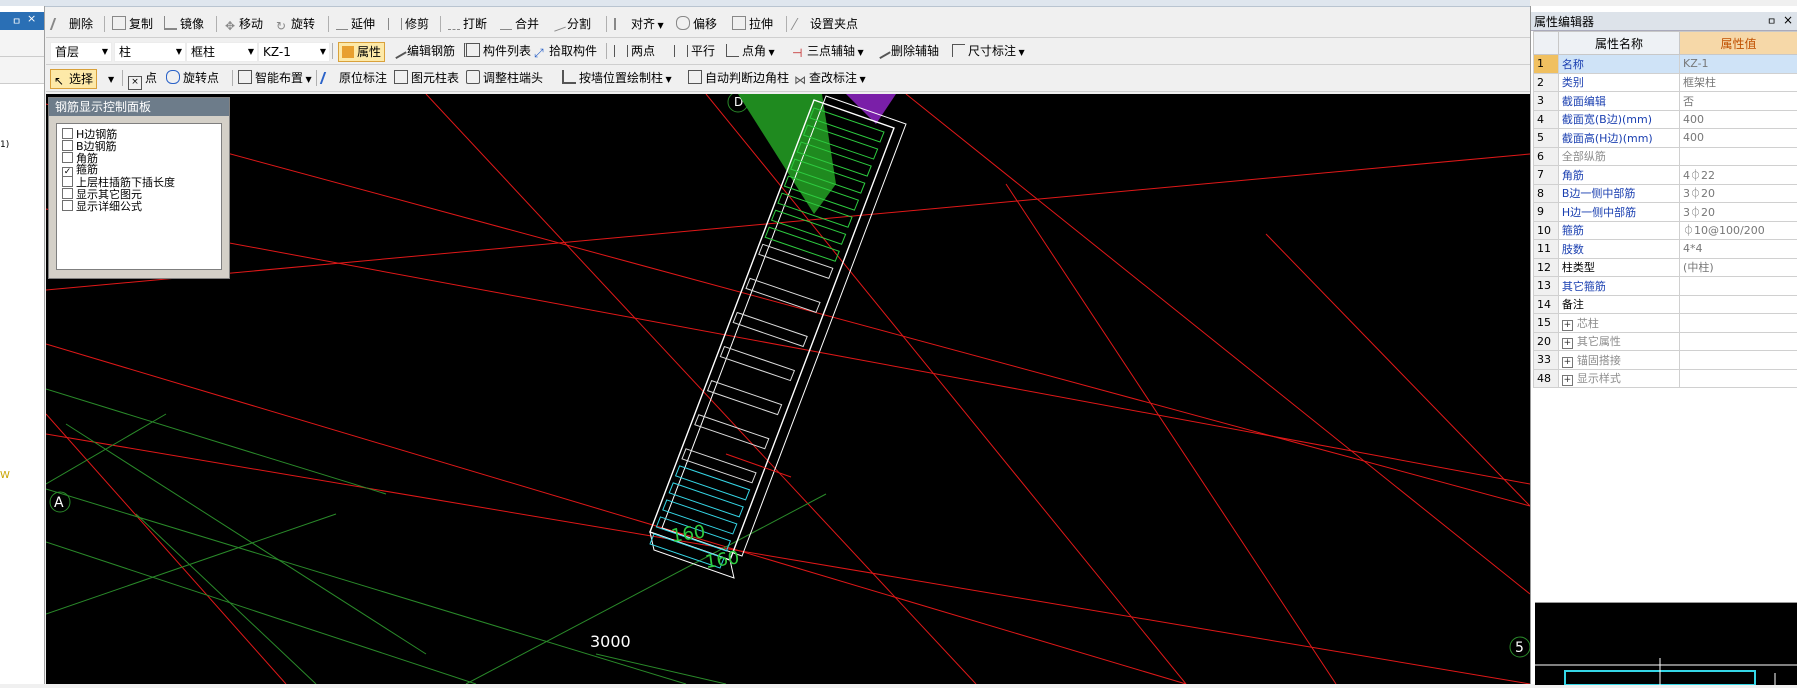 The width and height of the screenshot is (1797, 688). I want to click on property-row: 10箍筋⏀10@100/200, so click(1665, 230).